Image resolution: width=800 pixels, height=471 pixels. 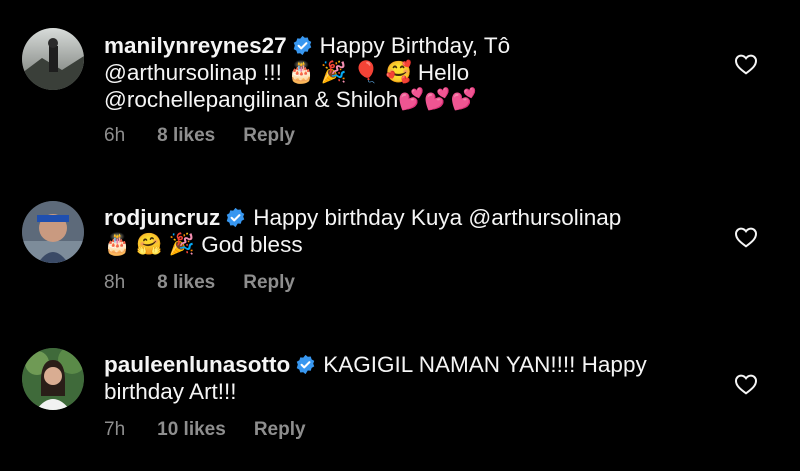 I want to click on comment-meta: 8h 8 likes Reply, so click(x=213, y=283).